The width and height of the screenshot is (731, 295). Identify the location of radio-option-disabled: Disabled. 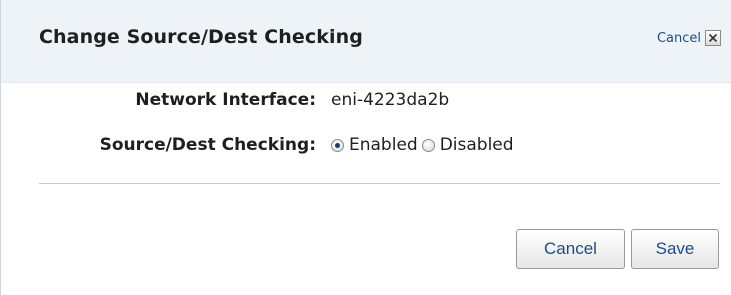
(467, 145).